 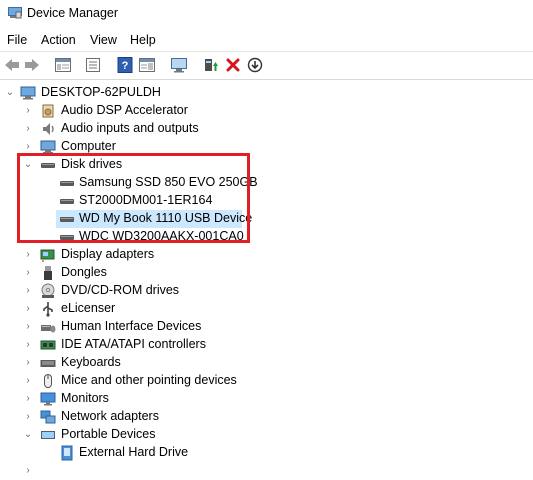 What do you see at coordinates (255, 65) in the screenshot?
I see `disable-device-icon` at bounding box center [255, 65].